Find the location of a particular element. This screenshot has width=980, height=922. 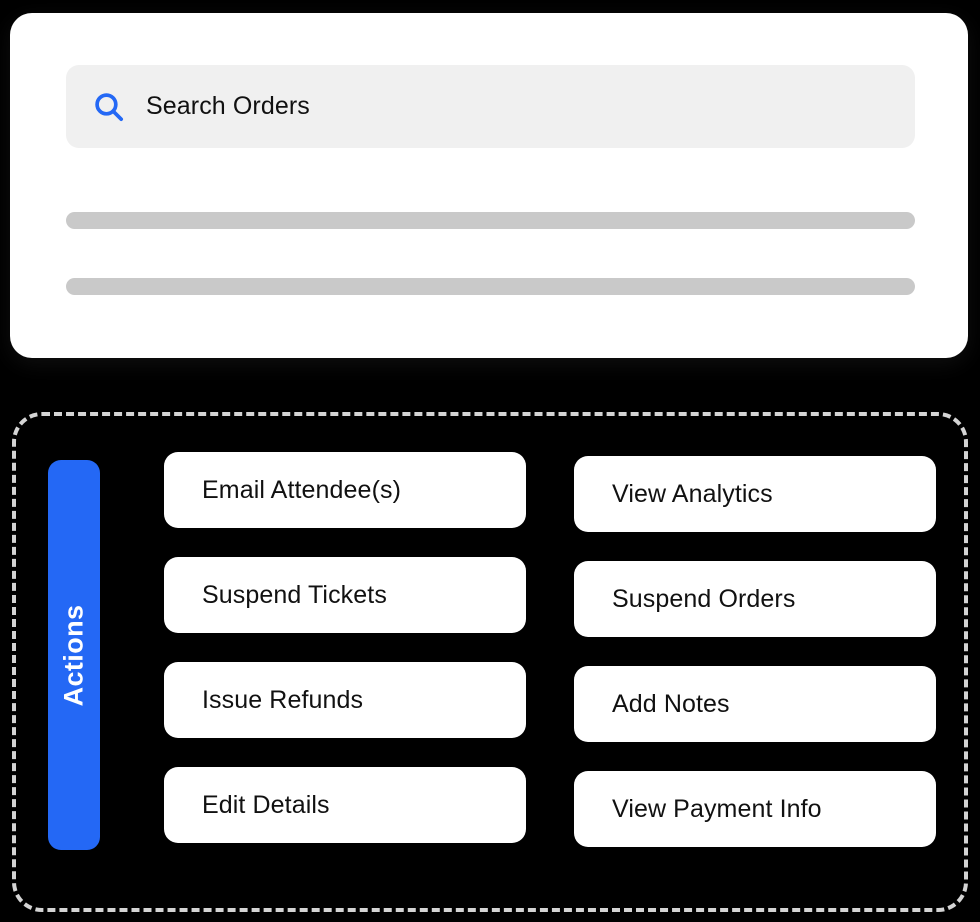

actions-tab-label: Actions is located at coordinates (73, 655).